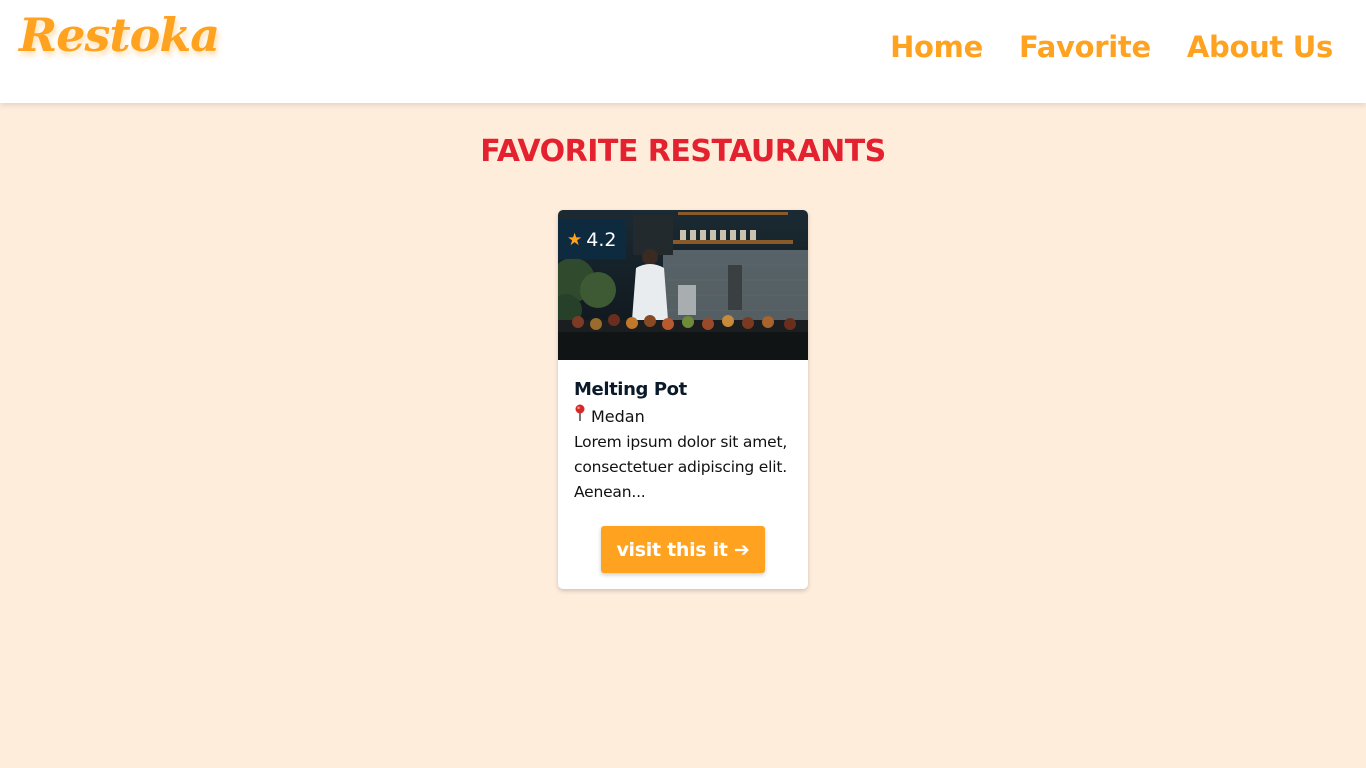  Describe the element at coordinates (684, 417) in the screenshot. I see `restaurant-city: Medan` at that location.